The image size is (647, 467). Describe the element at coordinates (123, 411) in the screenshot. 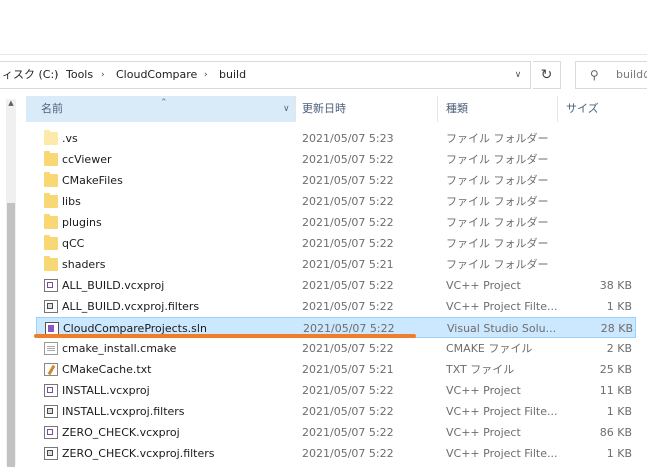

I see `file-name: INSTALL.vcxproj.filters` at that location.